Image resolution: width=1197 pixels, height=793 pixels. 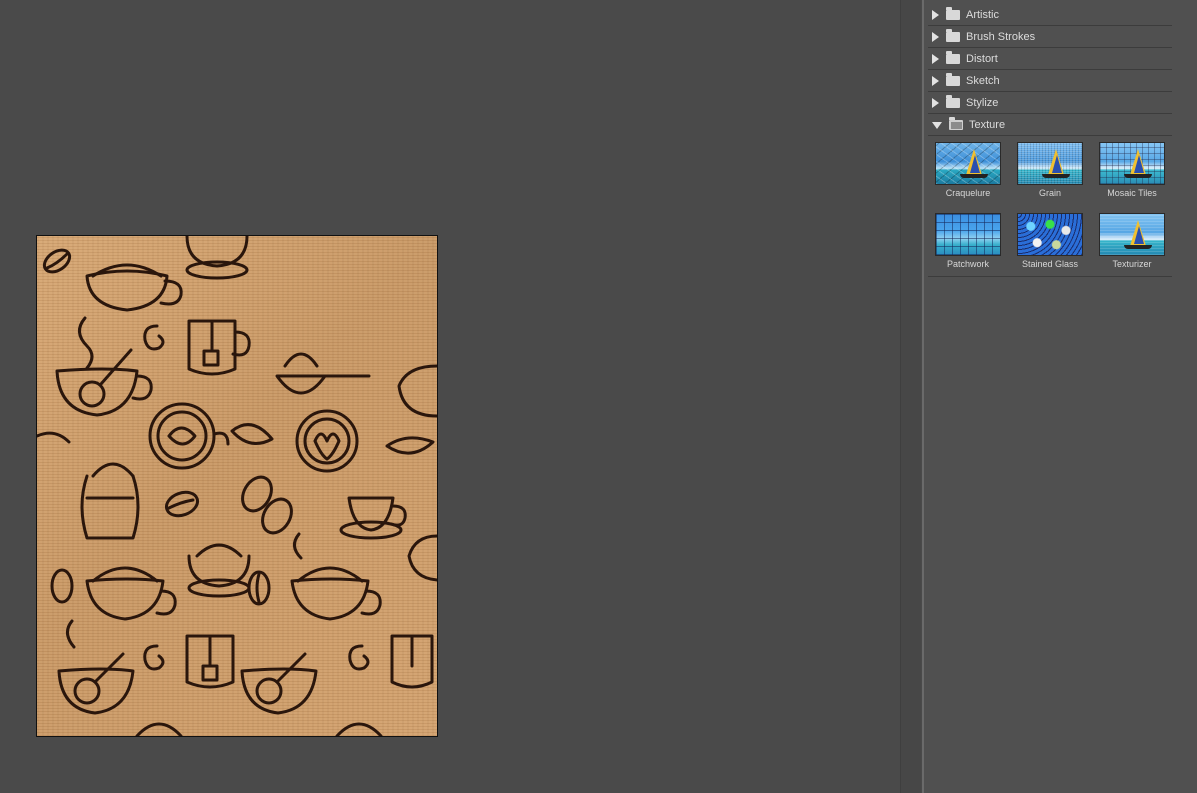 What do you see at coordinates (1001, 36) in the screenshot?
I see `category-label: Brush Strokes` at bounding box center [1001, 36].